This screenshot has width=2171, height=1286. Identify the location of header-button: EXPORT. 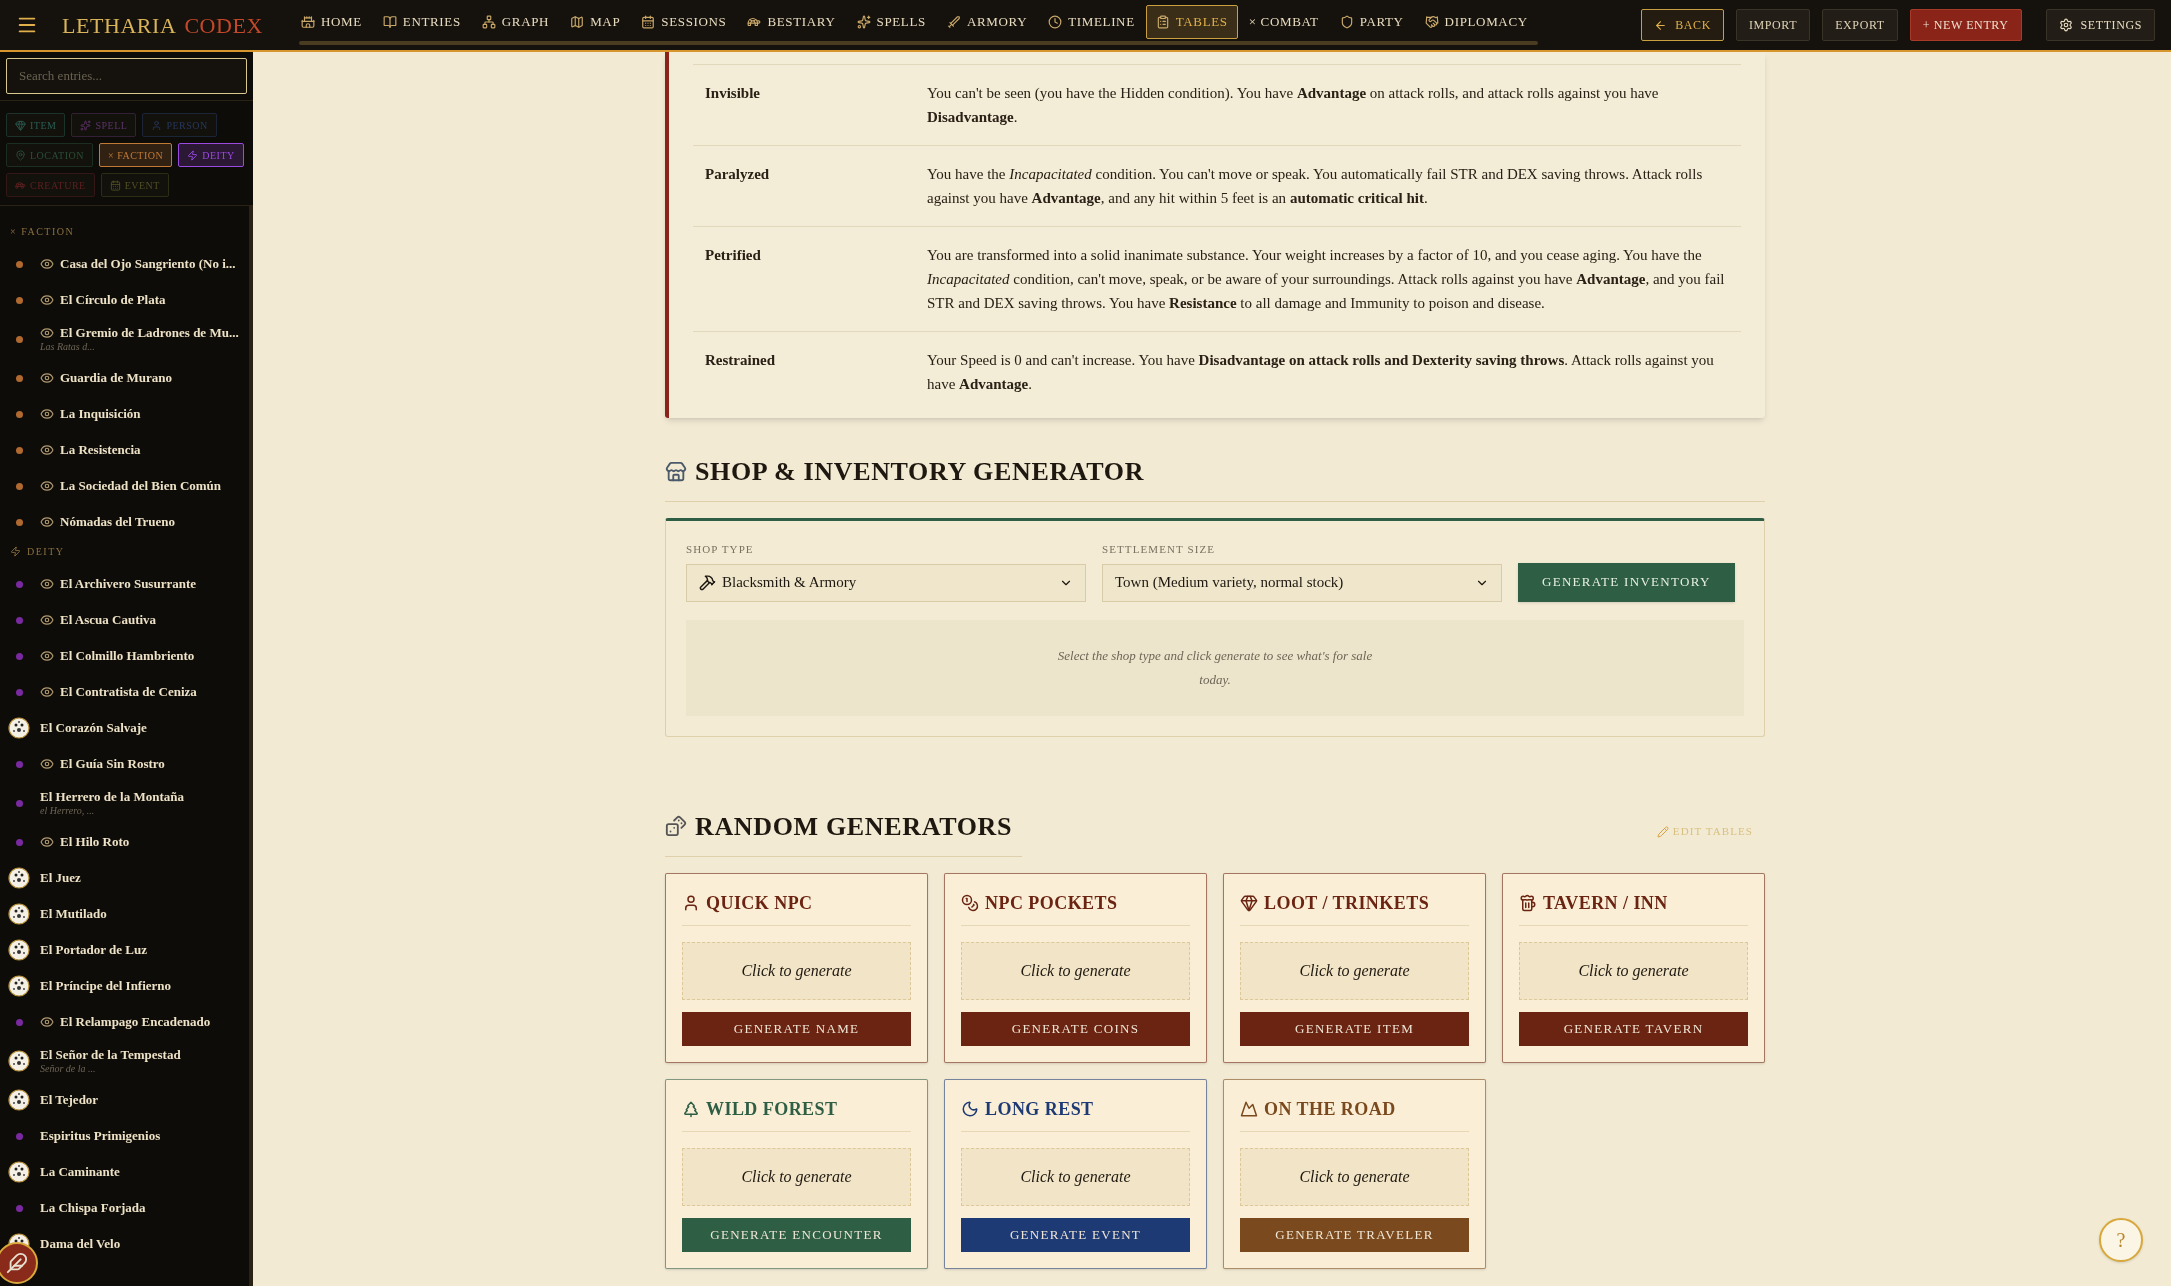
(1860, 25).